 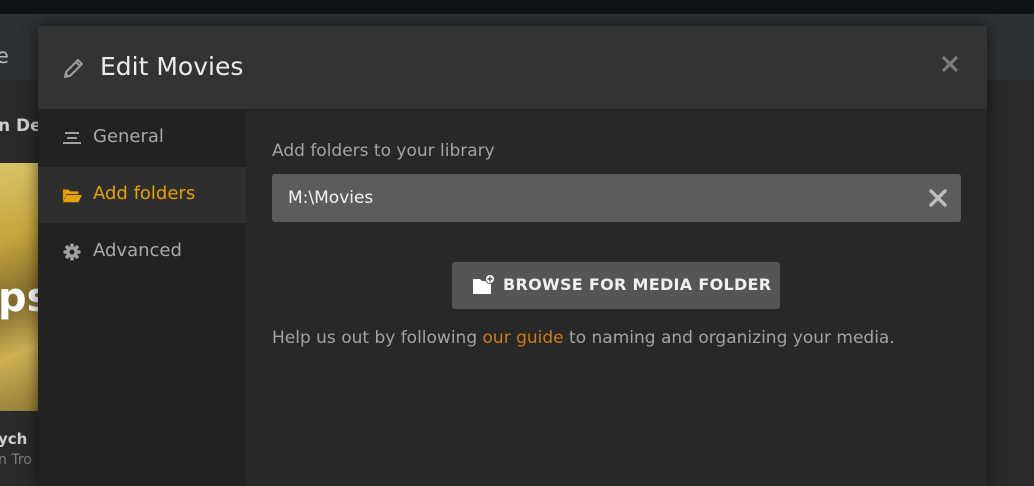 What do you see at coordinates (637, 284) in the screenshot?
I see `browse-button-label: BROWSE FOR MEDIA FOLDER` at bounding box center [637, 284].